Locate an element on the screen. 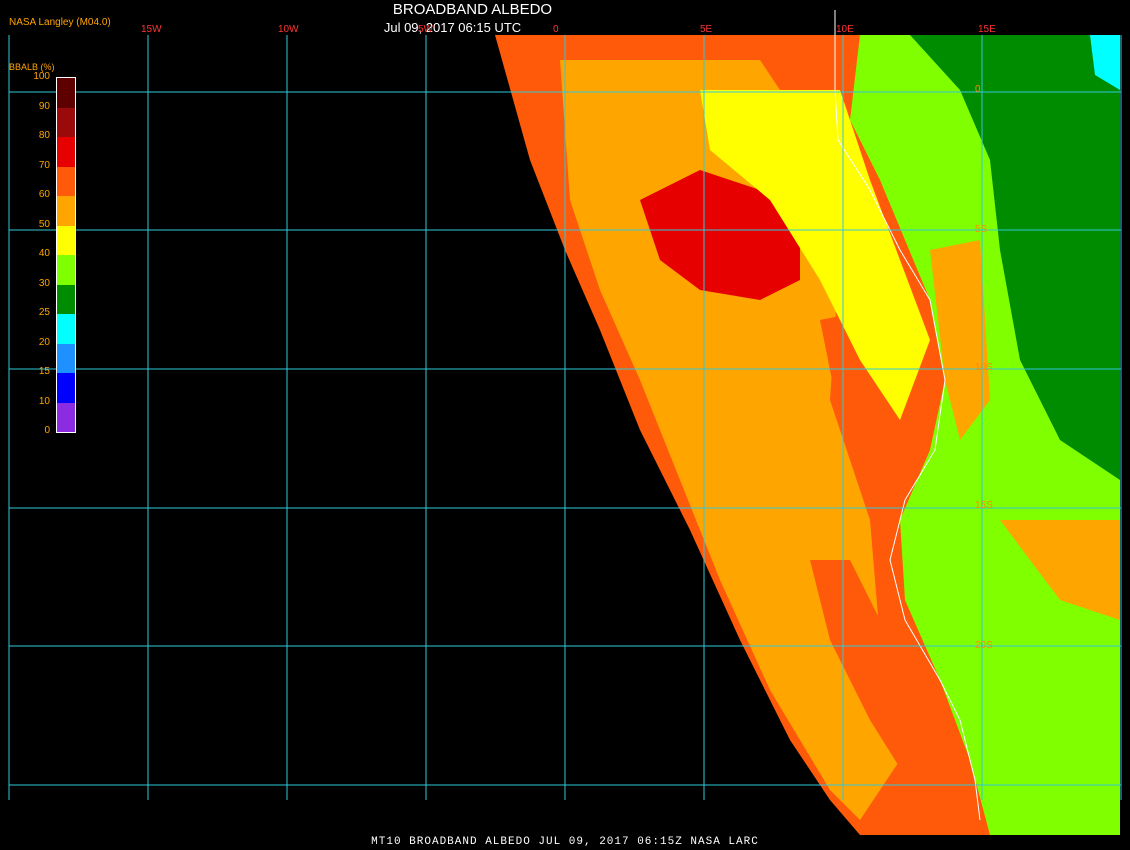  colorbar-tick-label: 25 is located at coordinates (44, 312).